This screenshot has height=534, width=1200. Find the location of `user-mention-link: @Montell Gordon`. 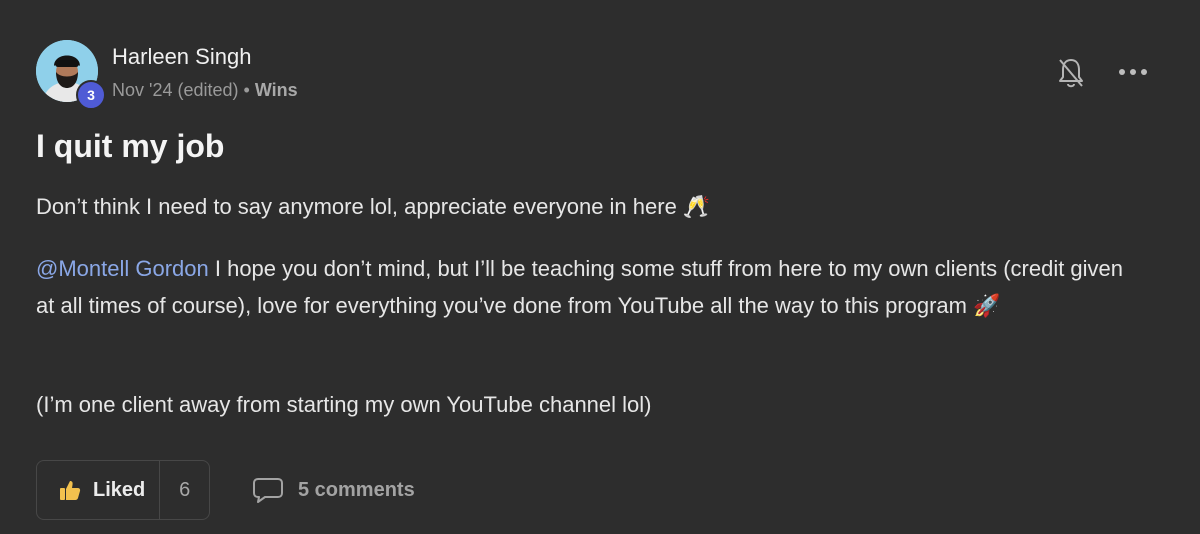

user-mention-link: @Montell Gordon is located at coordinates (122, 268).